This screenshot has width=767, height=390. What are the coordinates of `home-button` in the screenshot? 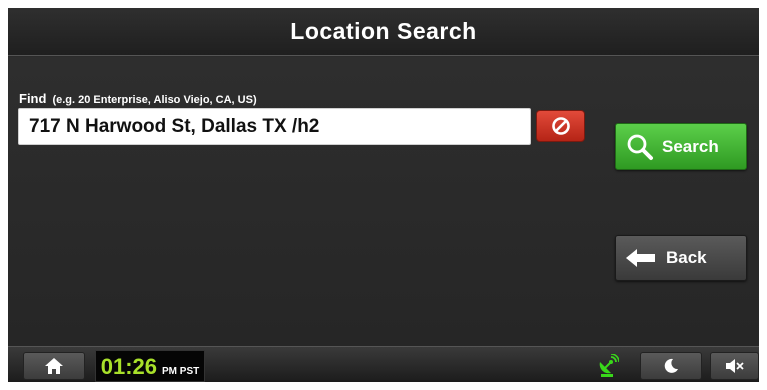 It's located at (54, 366).